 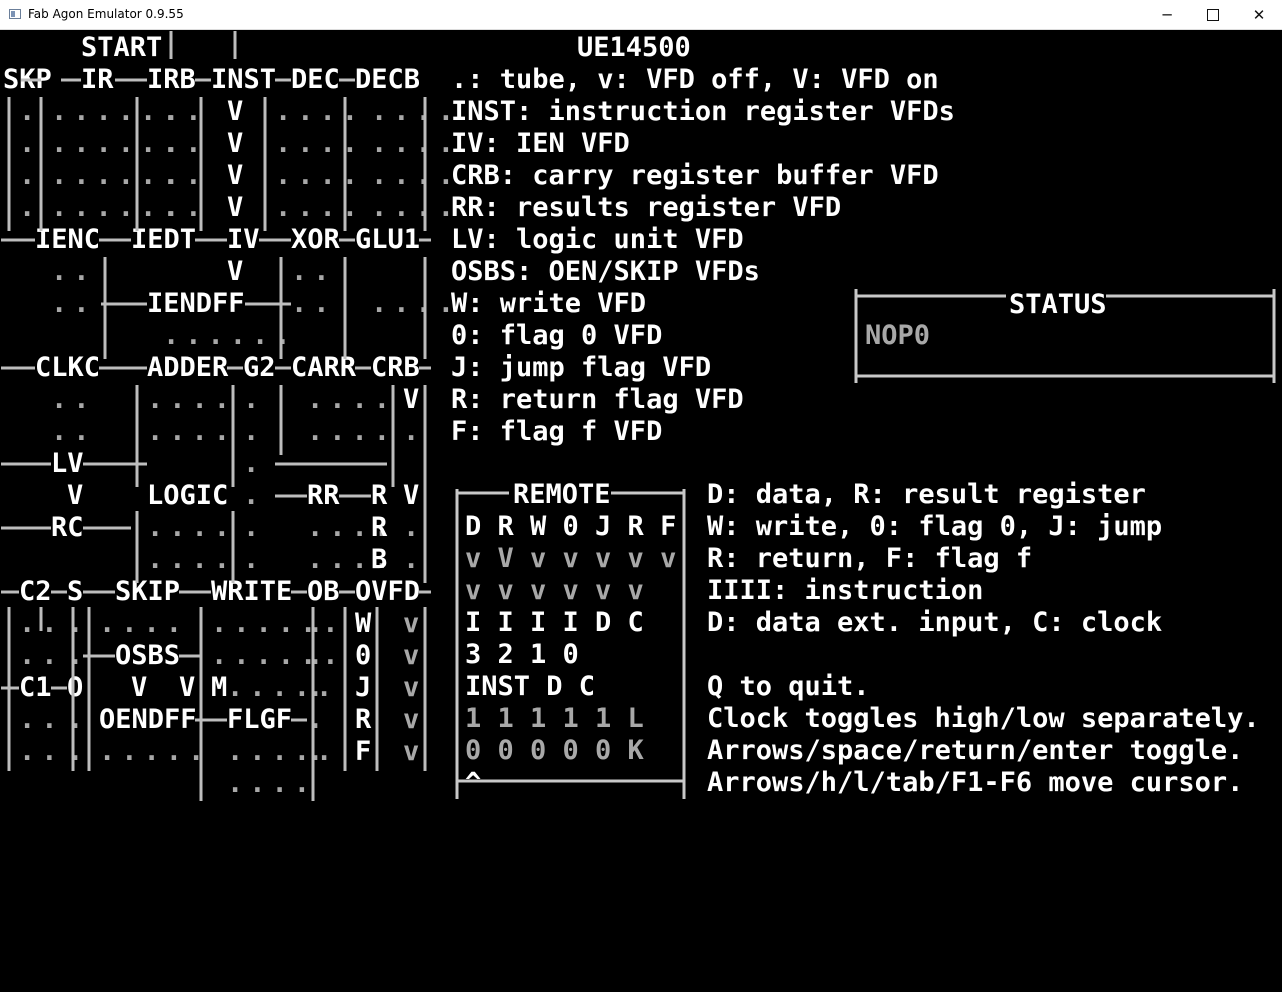 I want to click on remote-row5: INST D C, so click(x=530, y=686).